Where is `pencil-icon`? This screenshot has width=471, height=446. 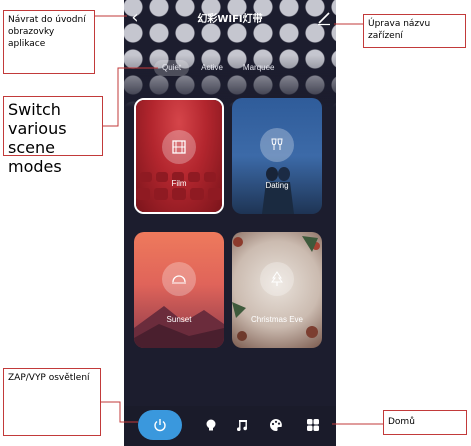 pencil-icon is located at coordinates (324, 19).